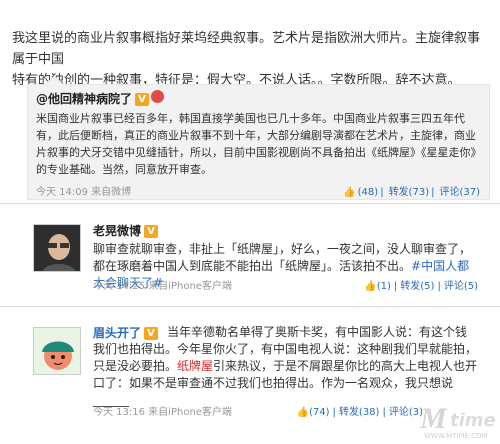 Image resolution: width=500 pixels, height=444 pixels. I want to click on post-timestamp: 今天 13:16 来自iPhone客户端, so click(162, 412).